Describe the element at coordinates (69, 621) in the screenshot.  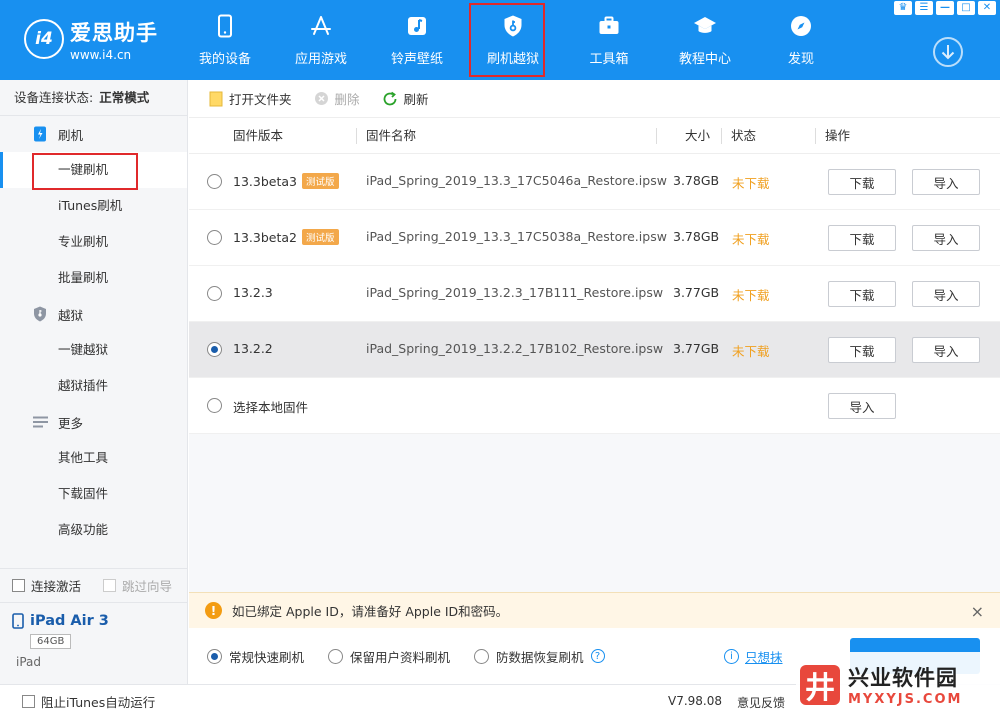
I see `device-name: iPad Air 3` at that location.